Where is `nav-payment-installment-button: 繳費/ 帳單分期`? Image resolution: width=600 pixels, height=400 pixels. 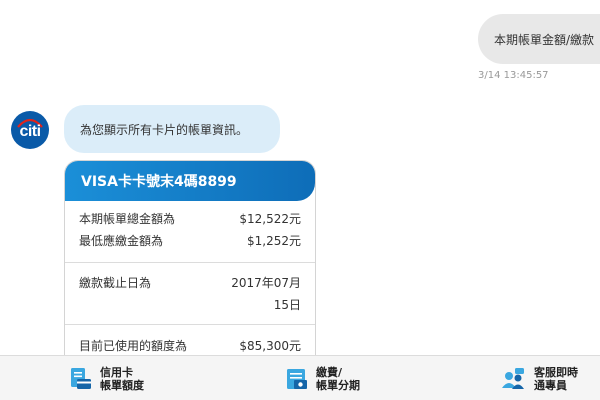
nav-payment-installment-button: 繳費/ 帳單分期 is located at coordinates (323, 378).